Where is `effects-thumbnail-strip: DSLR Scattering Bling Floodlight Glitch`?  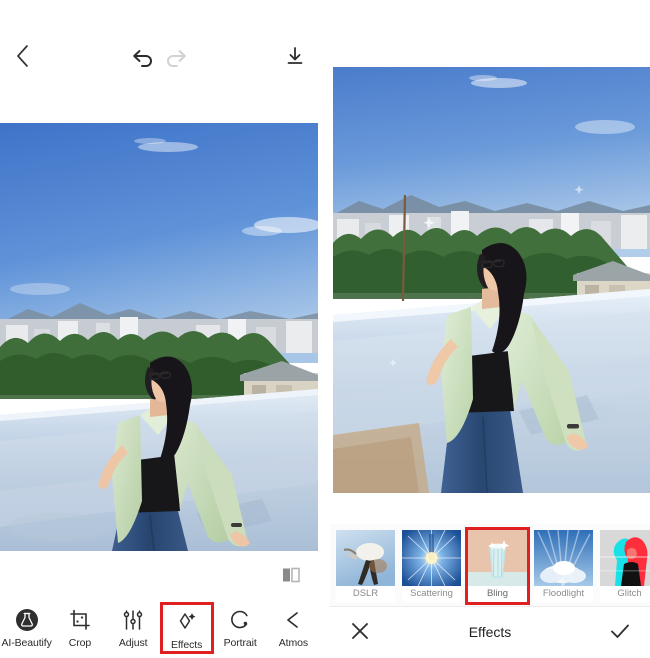 effects-thumbnail-strip: DSLR Scattering Bling Floodlight Glitch is located at coordinates (490, 565).